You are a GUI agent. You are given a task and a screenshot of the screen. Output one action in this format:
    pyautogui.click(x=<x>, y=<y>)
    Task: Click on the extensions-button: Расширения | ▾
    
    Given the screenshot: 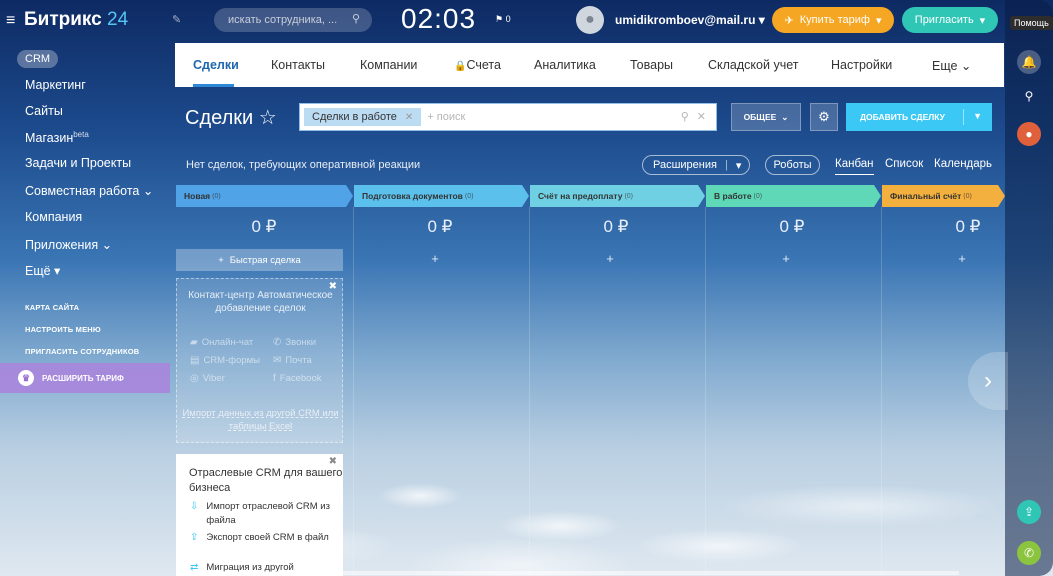 What is the action you would take?
    pyautogui.click(x=696, y=165)
    